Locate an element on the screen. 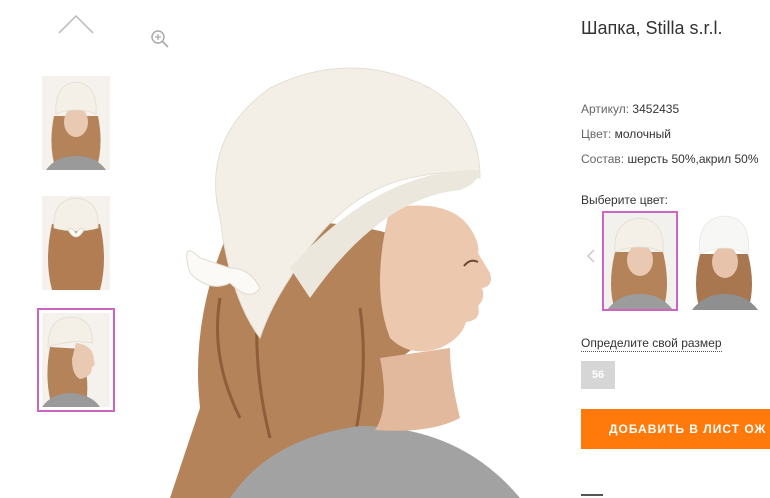 The height and width of the screenshot is (498, 770). divider is located at coordinates (592, 495).